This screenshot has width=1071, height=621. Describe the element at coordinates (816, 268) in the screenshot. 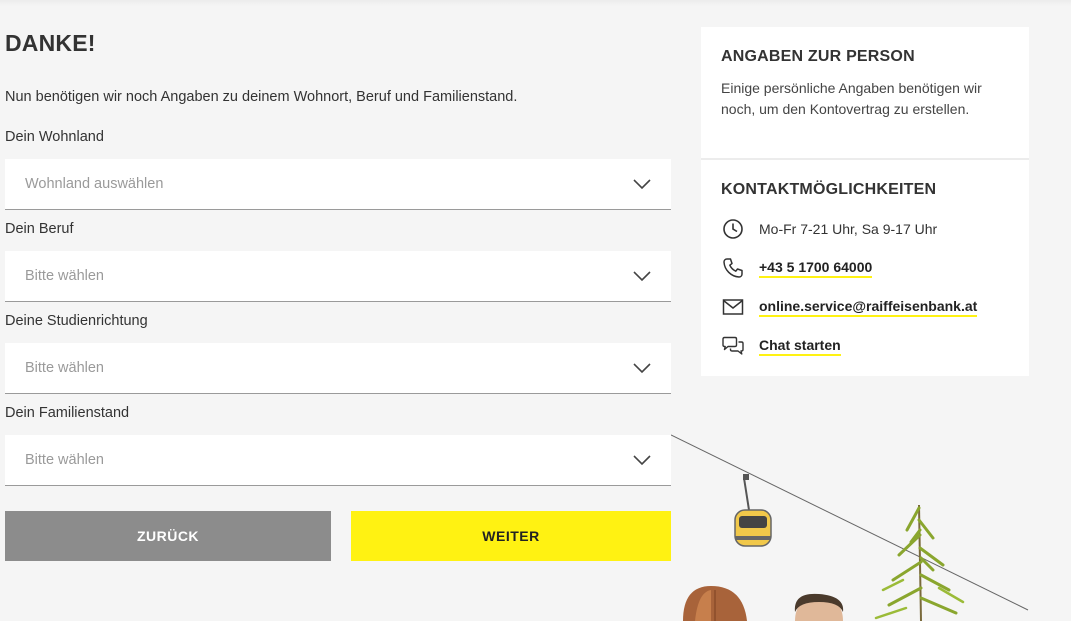

I see `phone-link: +43 5 1700 64000` at that location.